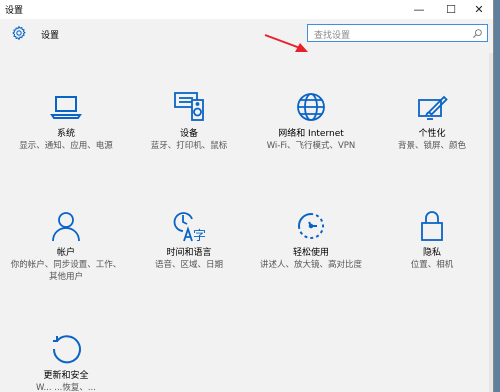 The width and height of the screenshot is (500, 392). What do you see at coordinates (14, 11) in the screenshot?
I see `window-title: 设置` at bounding box center [14, 11].